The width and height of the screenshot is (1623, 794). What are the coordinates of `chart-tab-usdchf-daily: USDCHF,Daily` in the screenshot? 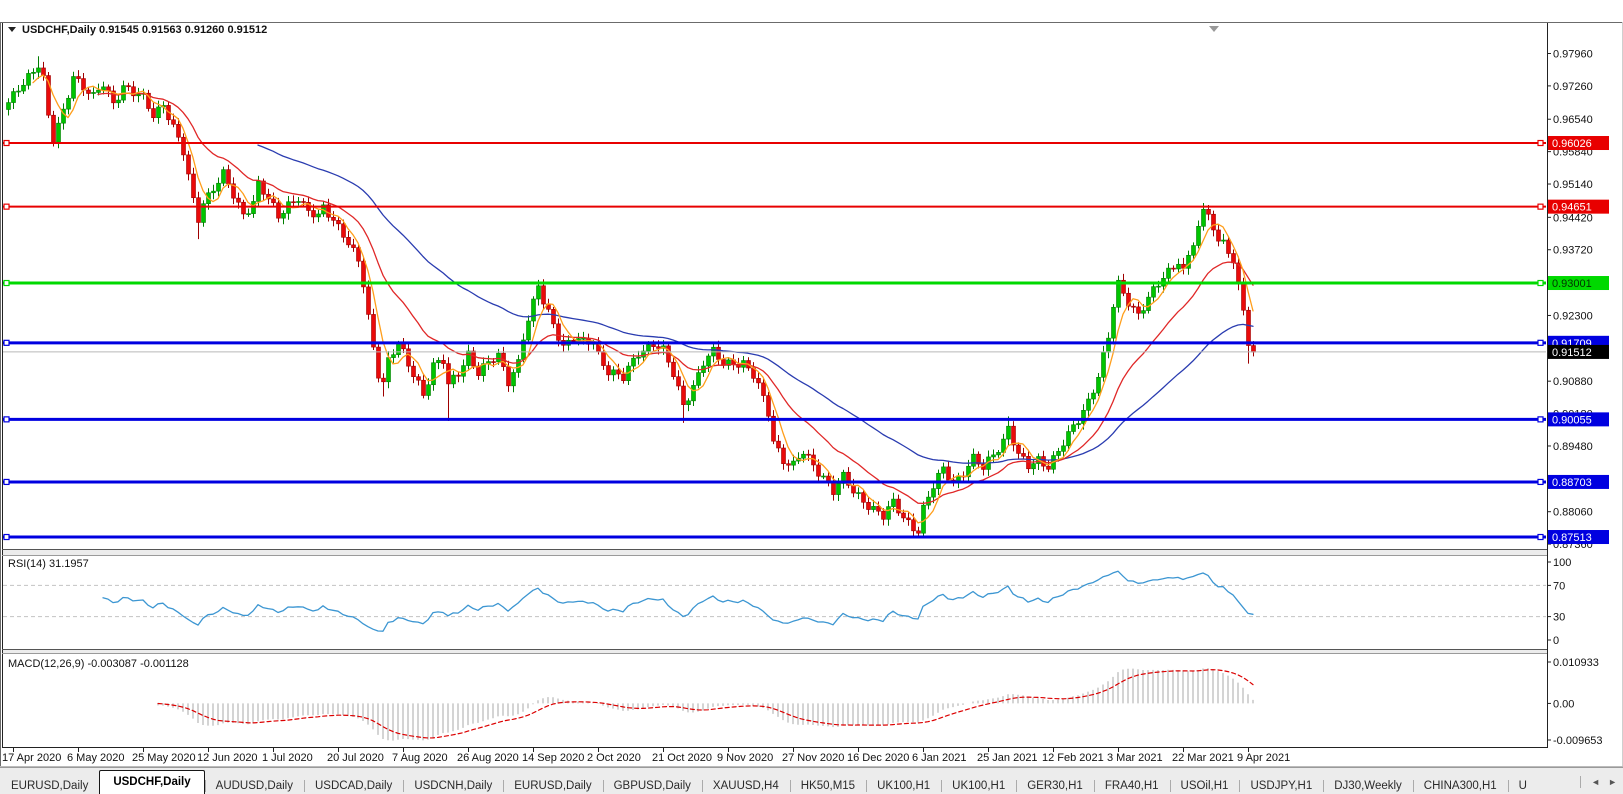 It's located at (152, 782).